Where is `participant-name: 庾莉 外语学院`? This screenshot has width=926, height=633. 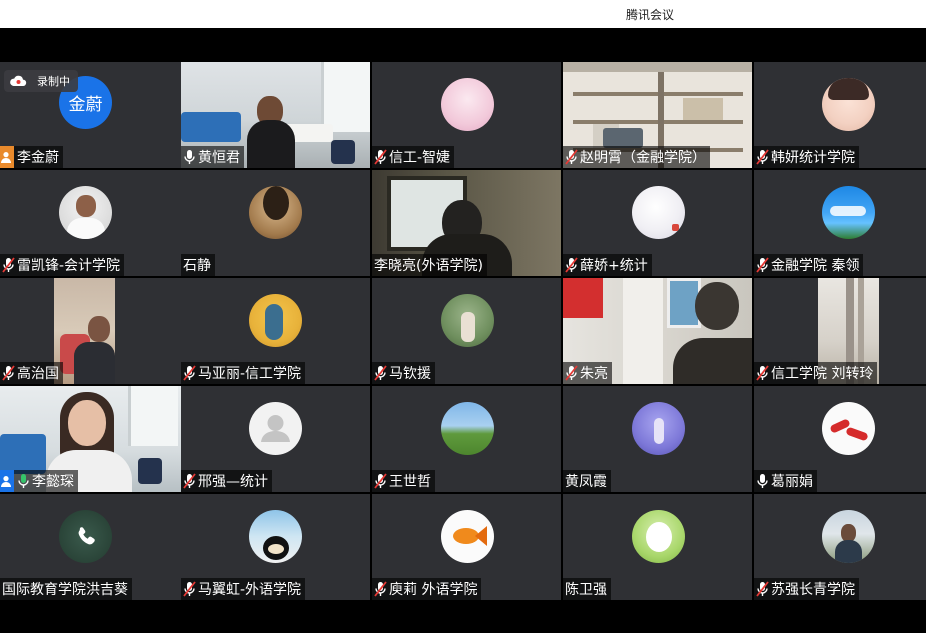
participant-name: 庾莉 外语学院 is located at coordinates (433, 590).